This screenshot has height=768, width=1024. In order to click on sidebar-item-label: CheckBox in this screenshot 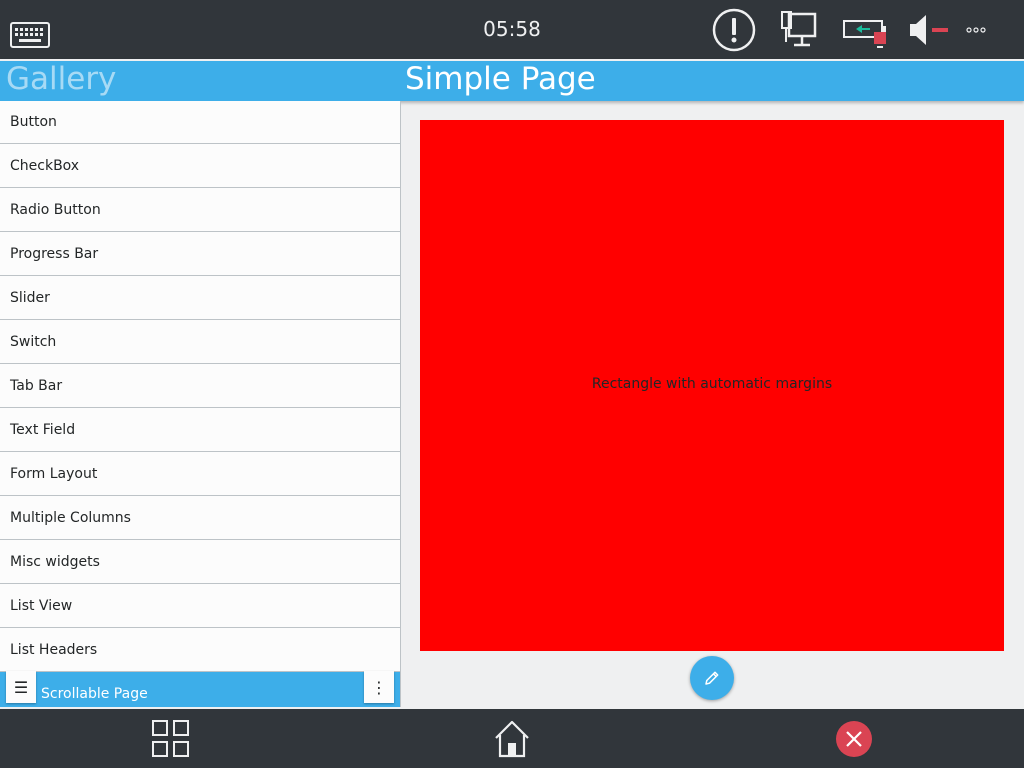, I will do `click(45, 166)`.